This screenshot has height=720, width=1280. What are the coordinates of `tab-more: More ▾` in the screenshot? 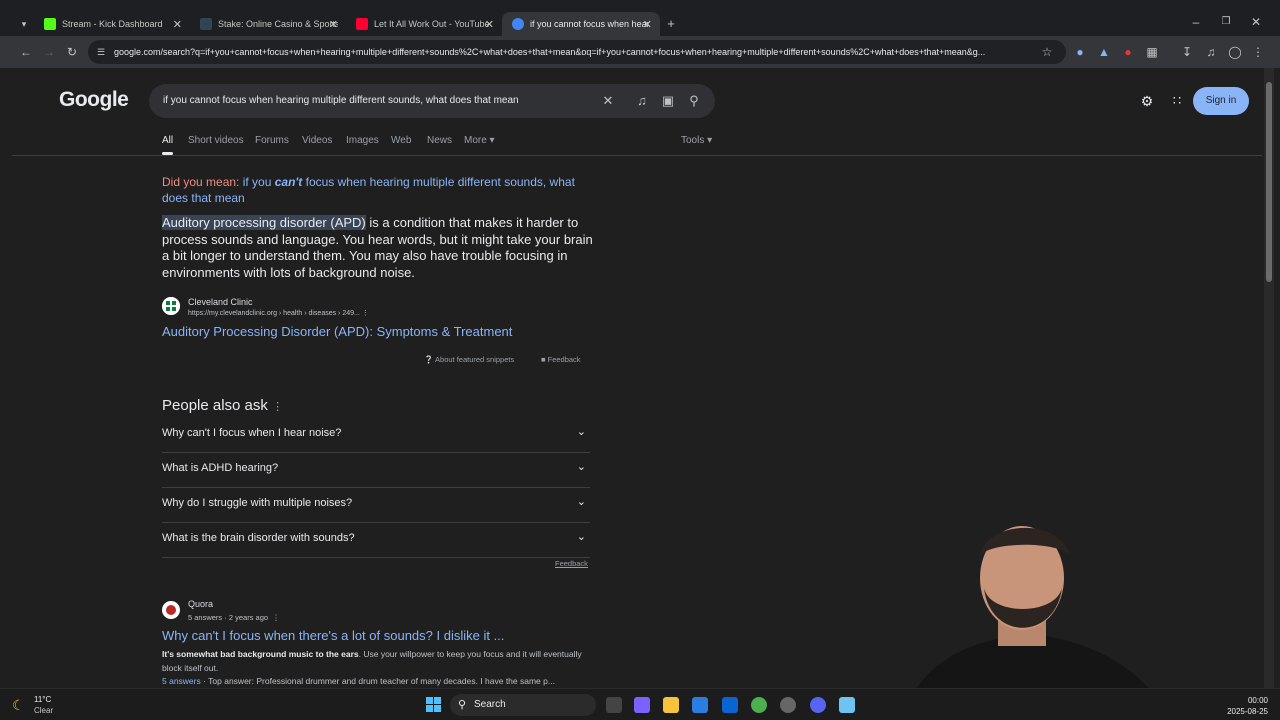 It's located at (479, 140).